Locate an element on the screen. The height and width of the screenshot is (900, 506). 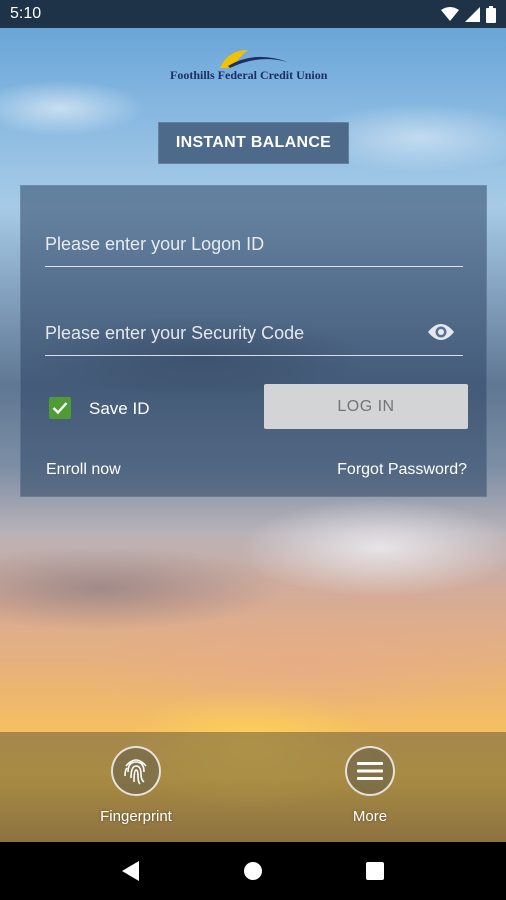
status-icons is located at coordinates (468, 14).